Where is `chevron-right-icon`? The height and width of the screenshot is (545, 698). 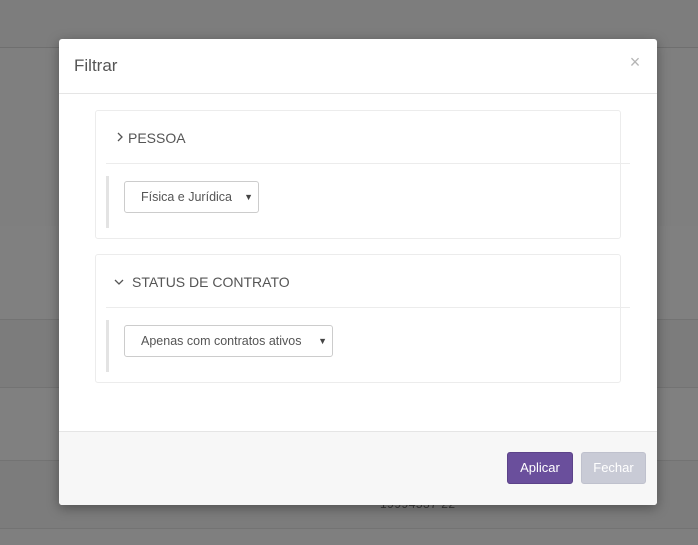 chevron-right-icon is located at coordinates (120, 137).